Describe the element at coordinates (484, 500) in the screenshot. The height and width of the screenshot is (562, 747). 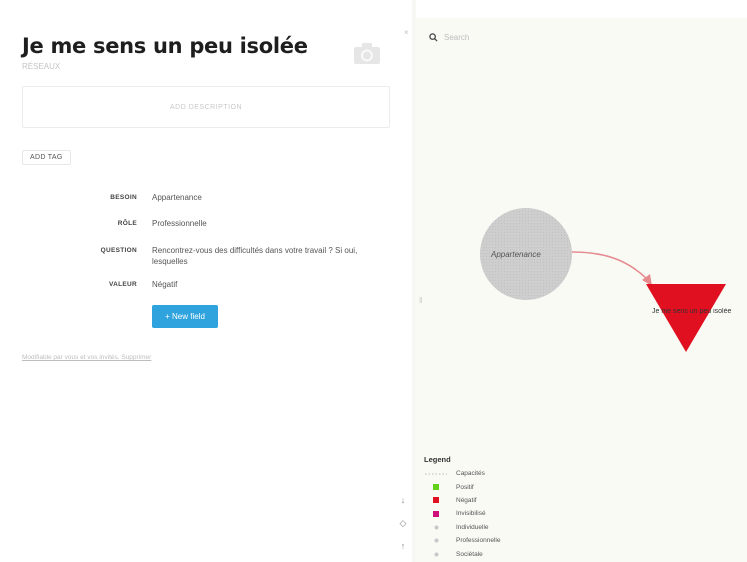
I see `legend-item: Négatif` at that location.